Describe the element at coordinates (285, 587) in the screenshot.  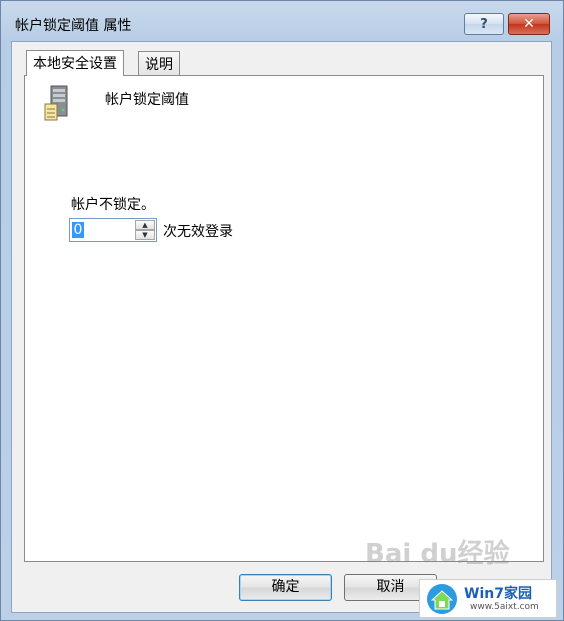
I see `ok-button: 确定` at that location.